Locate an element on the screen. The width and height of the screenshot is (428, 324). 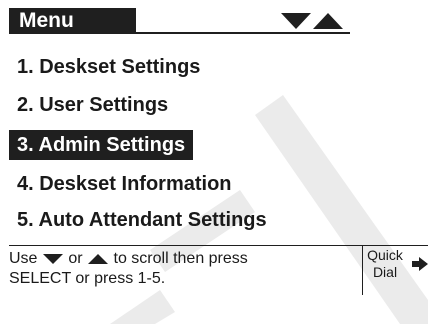
title-bar: Menu is located at coordinates (216, 19).